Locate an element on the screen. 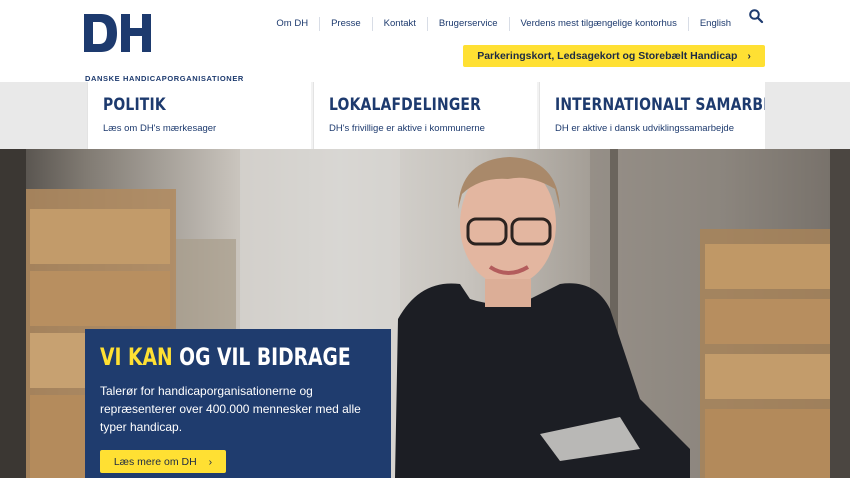 Image resolution: width=850 pixels, height=478 pixels. card-subtitle: Læs om DH's mærkesager is located at coordinates (160, 128).